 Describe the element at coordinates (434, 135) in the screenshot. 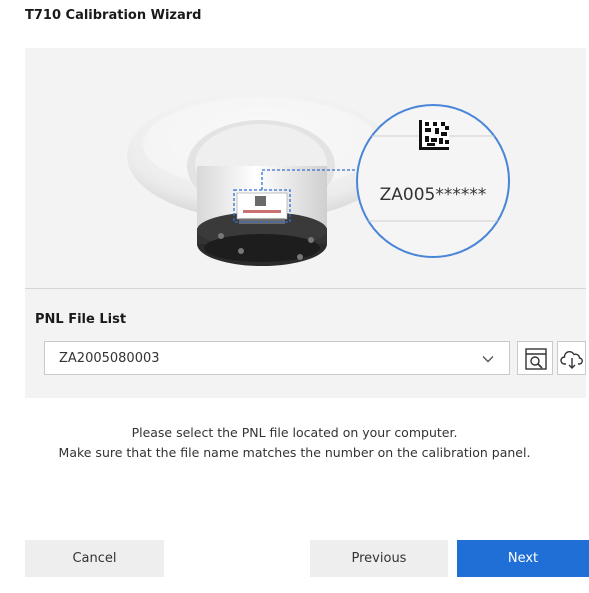

I see `data-matrix-code` at that location.